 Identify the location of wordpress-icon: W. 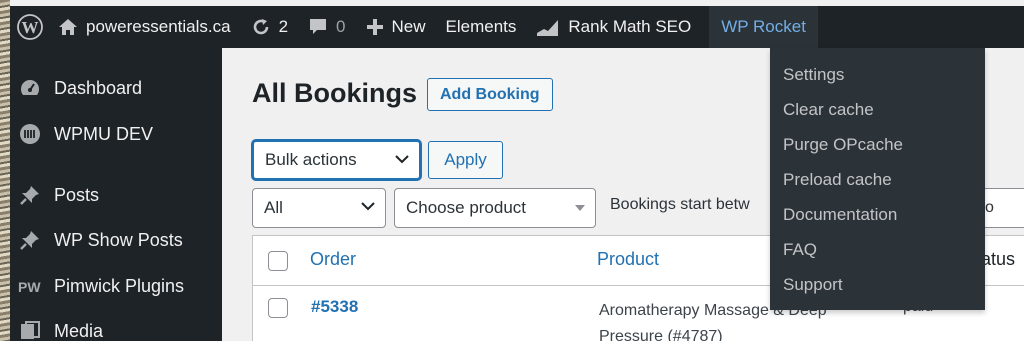
(30, 27).